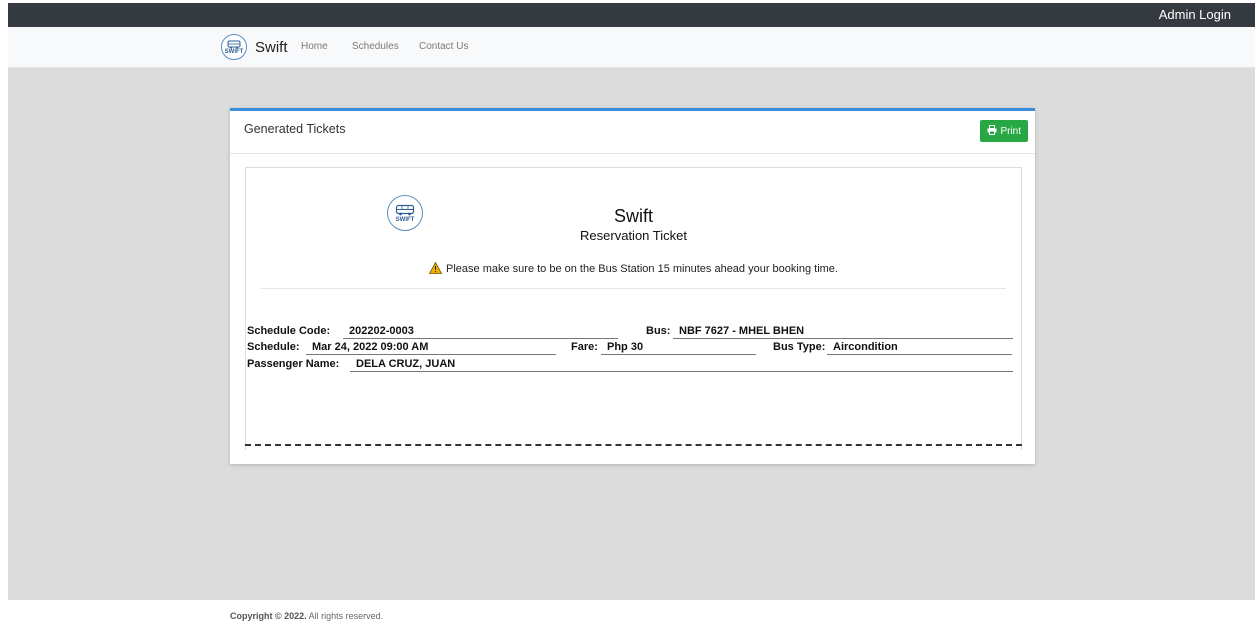 The width and height of the screenshot is (1255, 624). Describe the element at coordinates (234, 51) in the screenshot. I see `logo-text: SWIFT` at that location.